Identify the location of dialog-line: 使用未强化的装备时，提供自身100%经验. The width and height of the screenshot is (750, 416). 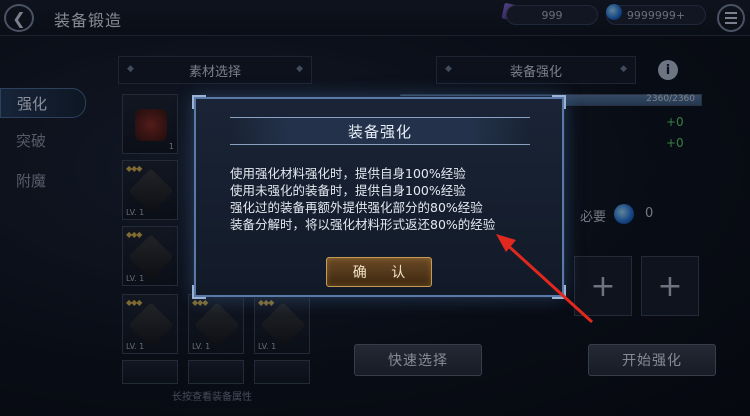
(348, 190).